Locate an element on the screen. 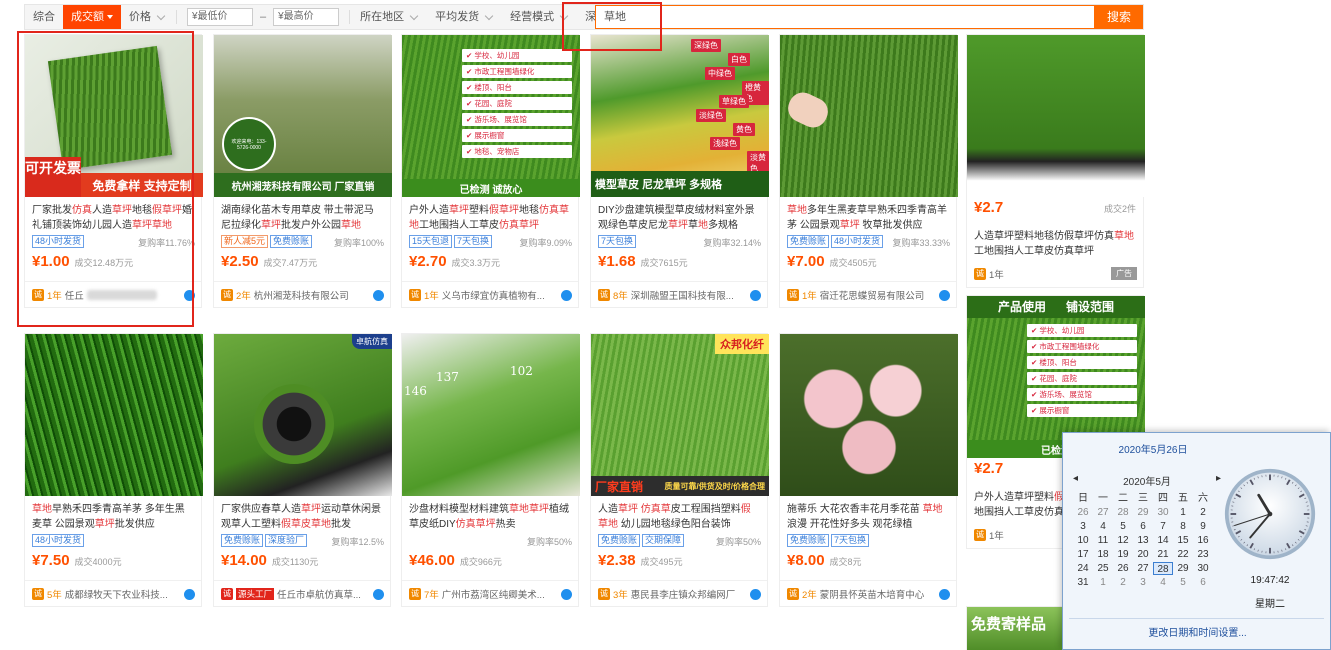 The height and width of the screenshot is (650, 1331). store-name: 杭州湘茏科技有限公司 is located at coordinates (301, 295).